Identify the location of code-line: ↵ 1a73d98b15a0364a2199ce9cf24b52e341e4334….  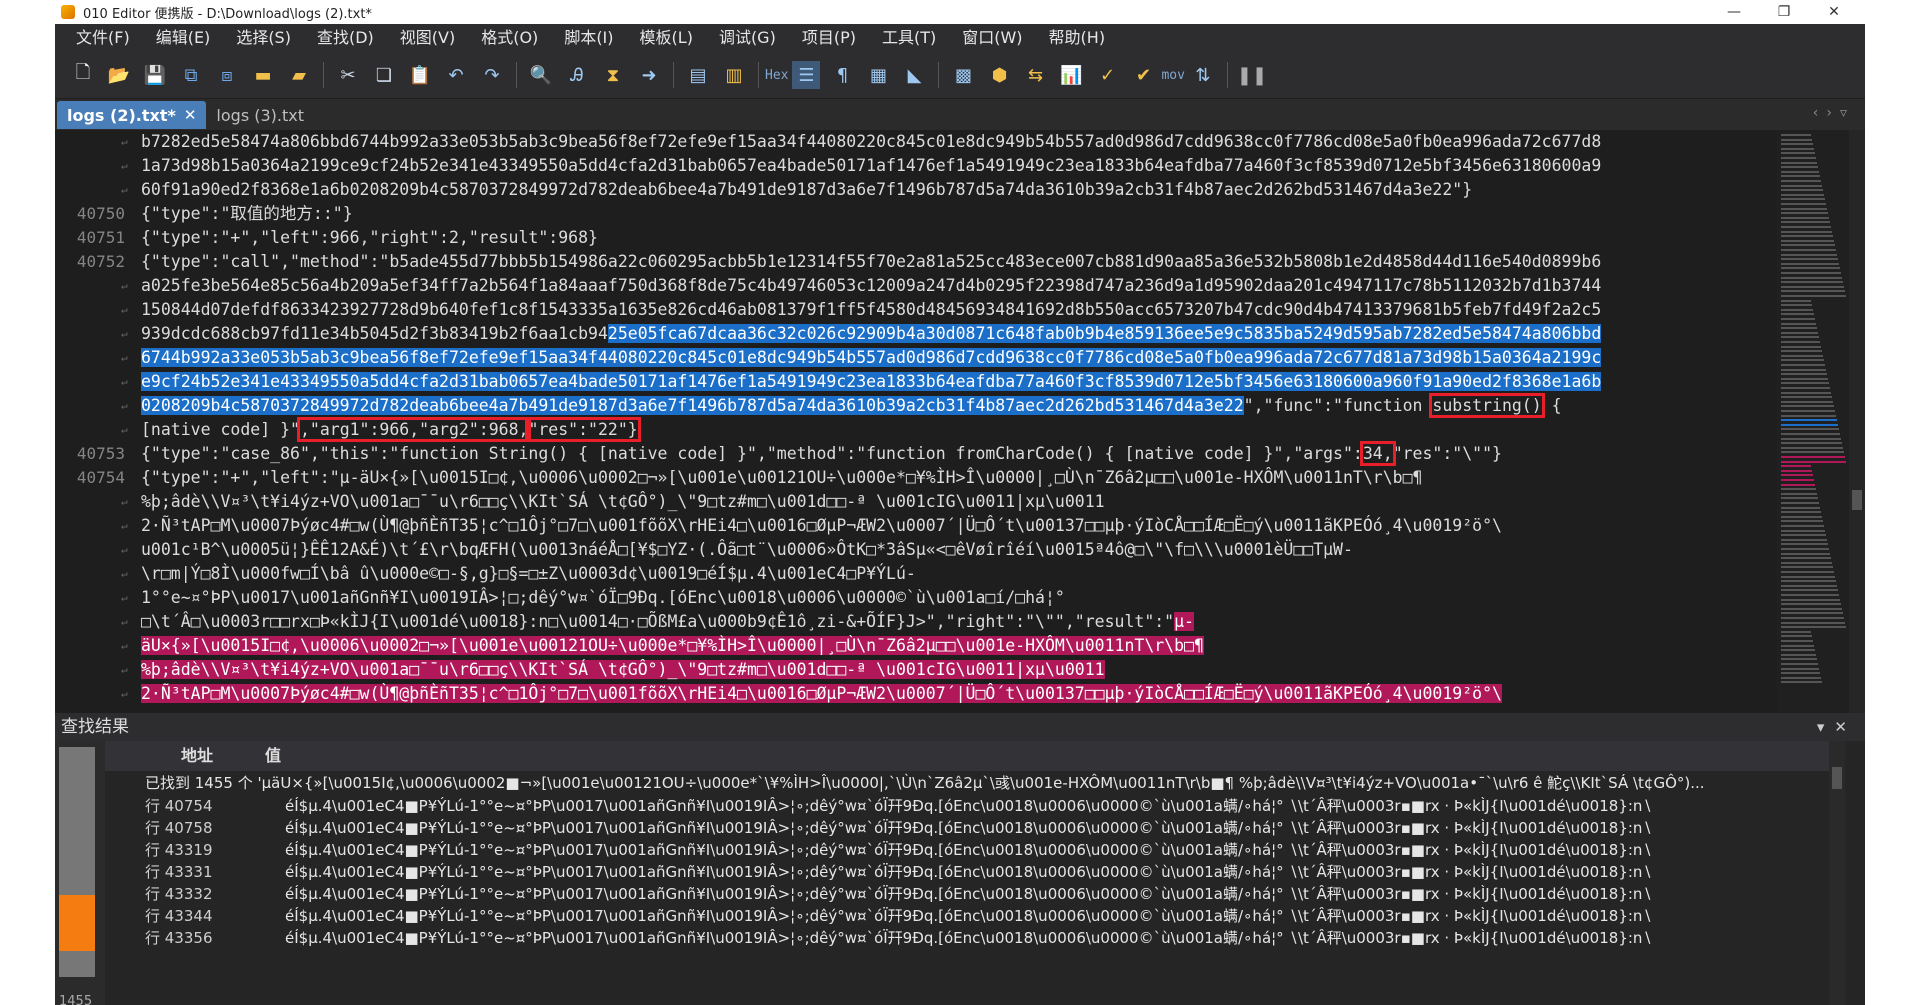
(915, 166).